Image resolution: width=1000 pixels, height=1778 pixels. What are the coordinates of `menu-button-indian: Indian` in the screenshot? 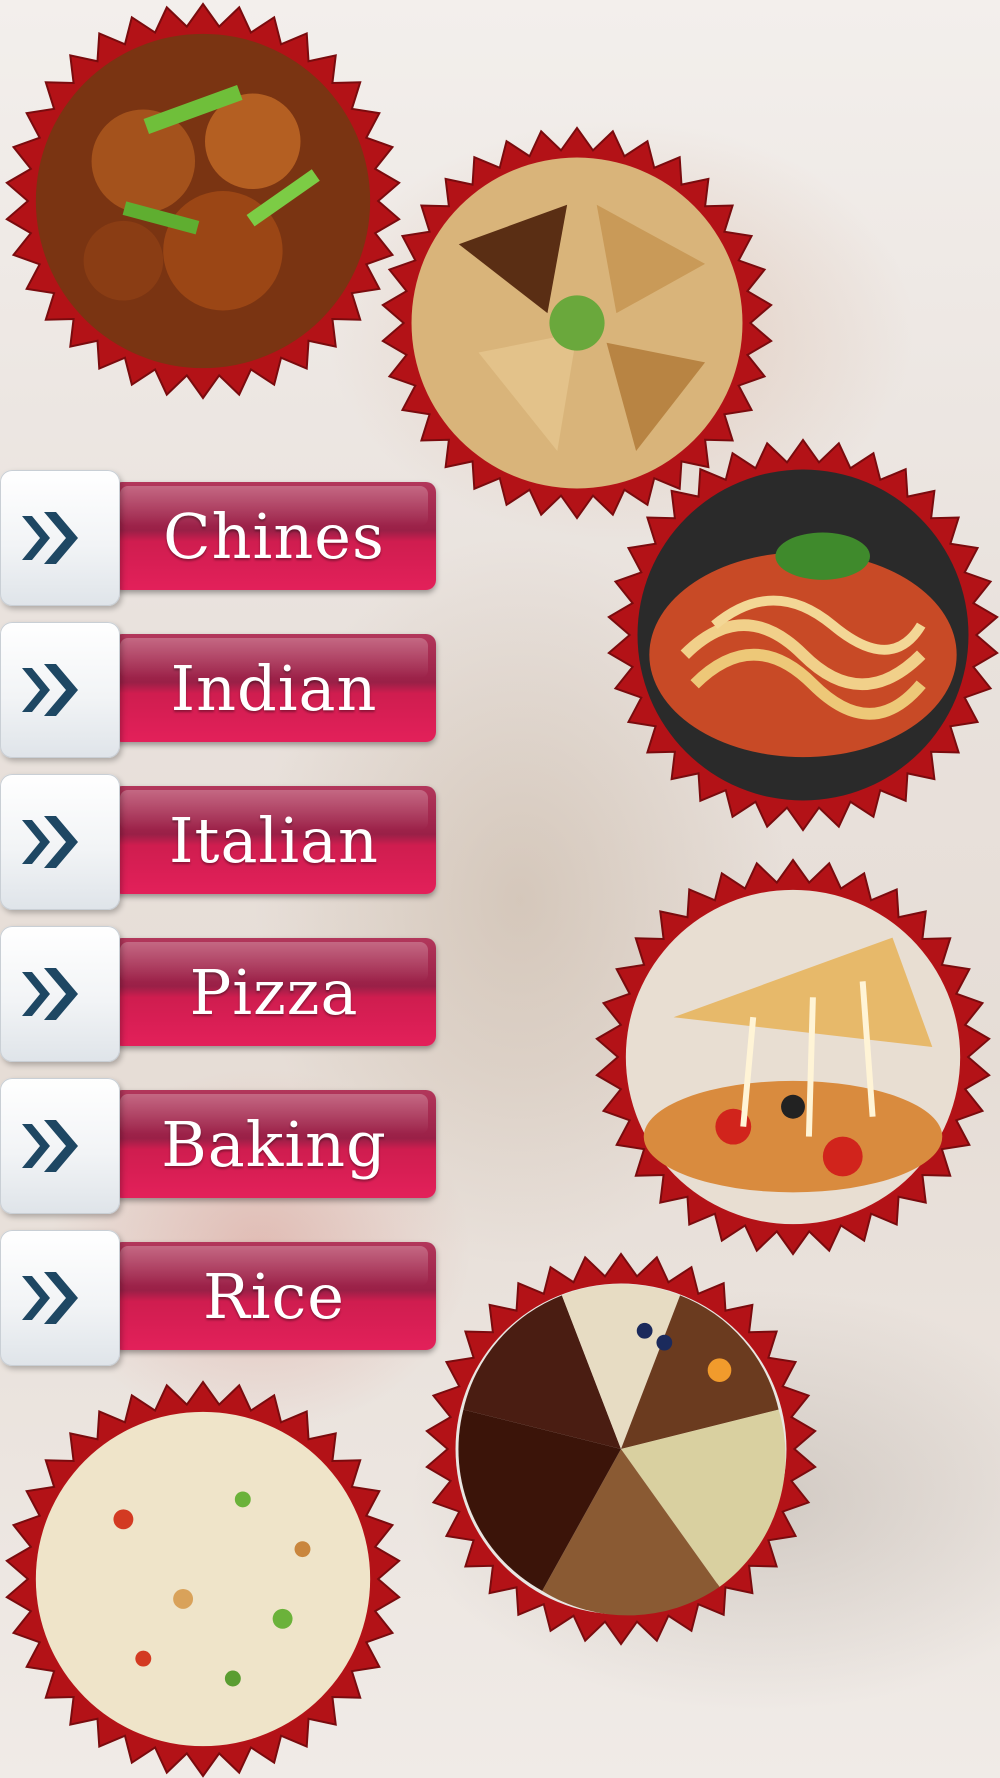 It's located at (220, 690).